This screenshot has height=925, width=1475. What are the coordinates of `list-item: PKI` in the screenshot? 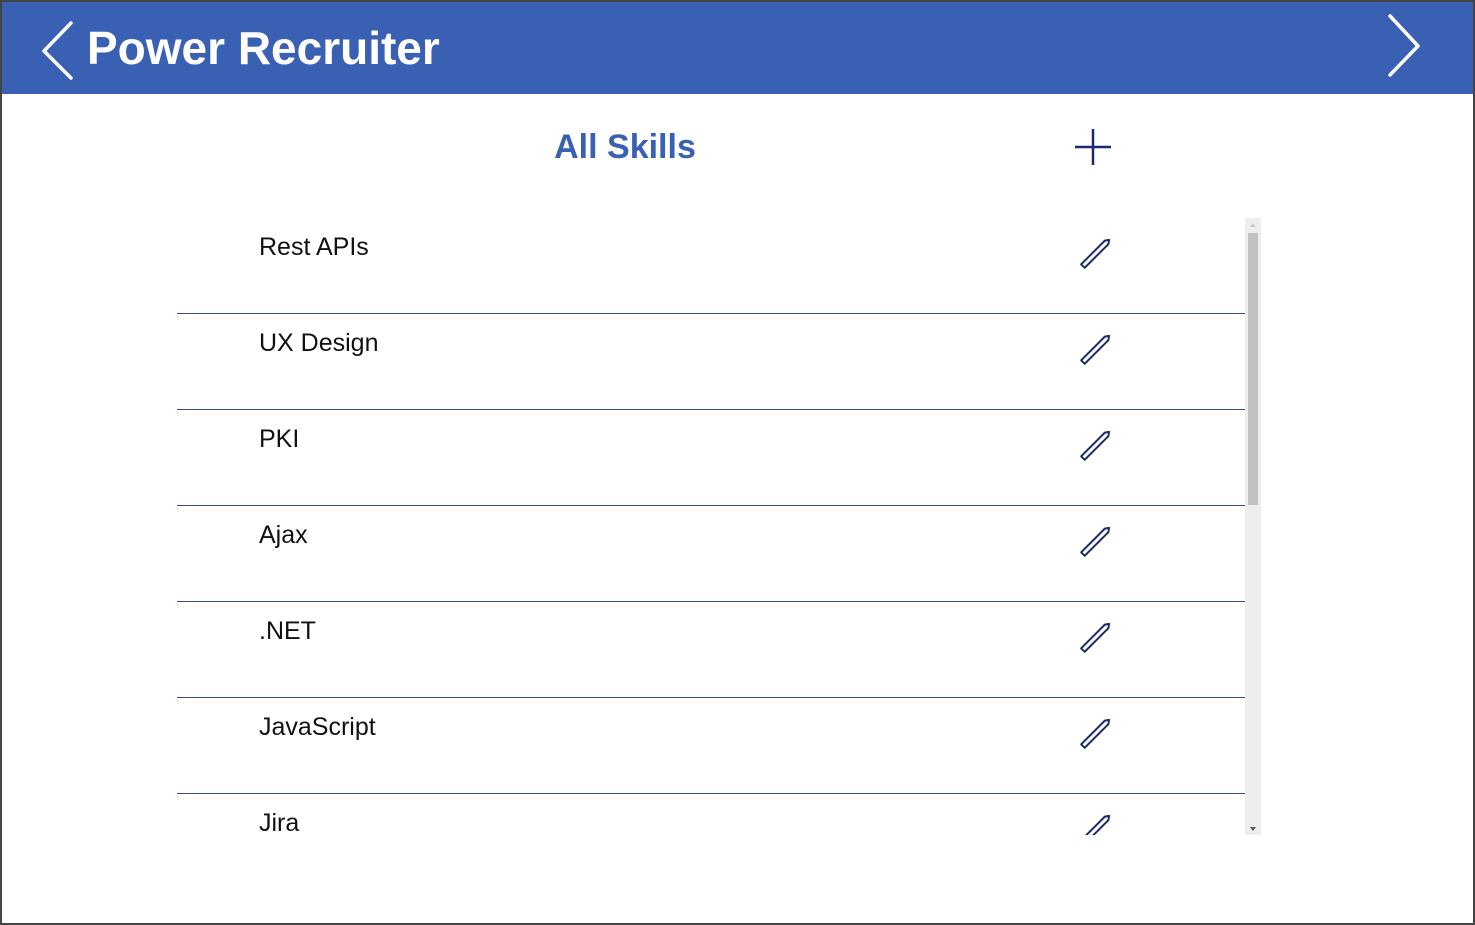 It's located at (711, 458).